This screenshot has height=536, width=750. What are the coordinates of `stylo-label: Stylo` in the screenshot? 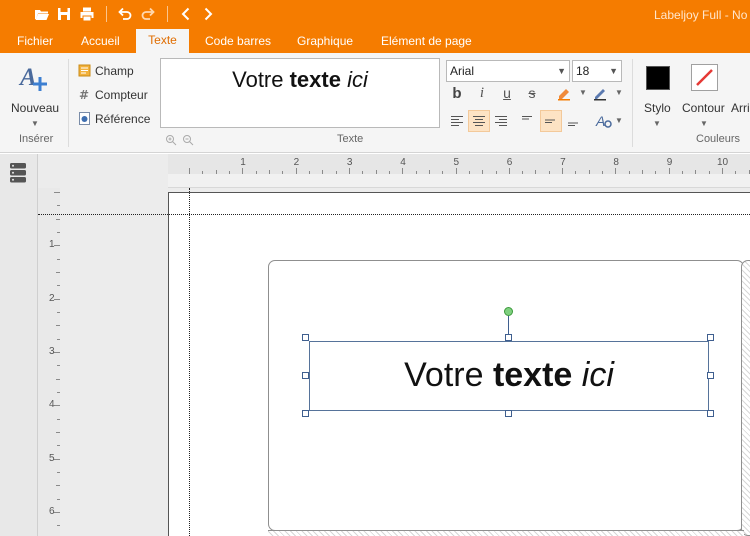 It's located at (657, 108).